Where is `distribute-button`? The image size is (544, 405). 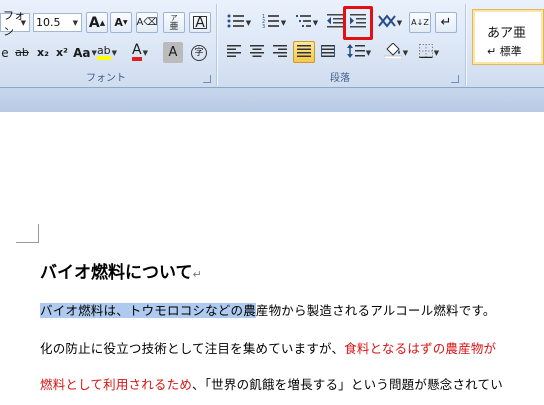
distribute-button is located at coordinates (328, 52).